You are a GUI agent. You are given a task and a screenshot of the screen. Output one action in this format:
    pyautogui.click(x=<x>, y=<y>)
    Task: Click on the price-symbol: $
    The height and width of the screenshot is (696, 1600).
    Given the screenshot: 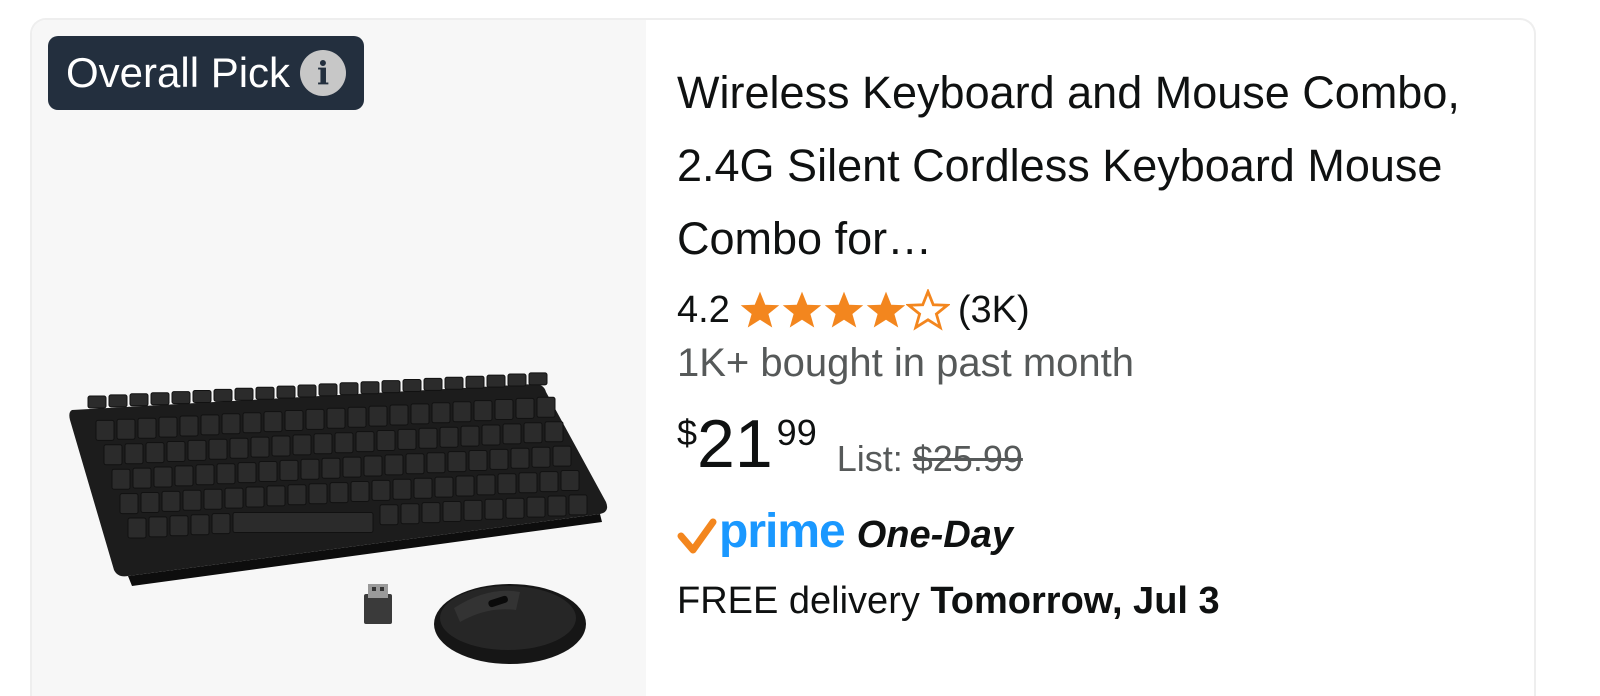 What is the action you would take?
    pyautogui.click(x=687, y=432)
    